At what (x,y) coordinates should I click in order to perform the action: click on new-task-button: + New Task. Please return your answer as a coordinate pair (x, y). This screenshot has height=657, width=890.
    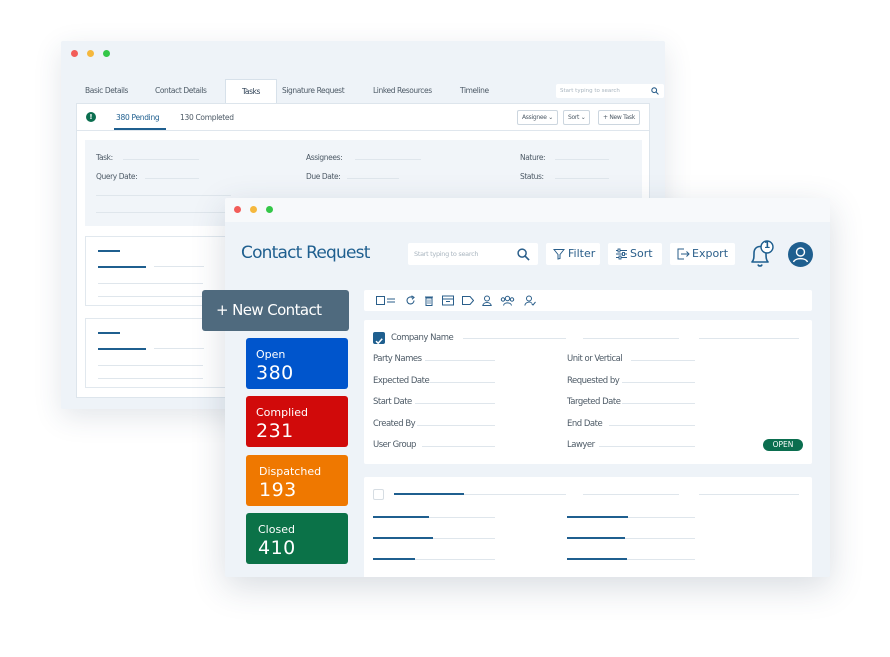
    Looking at the image, I should click on (619, 117).